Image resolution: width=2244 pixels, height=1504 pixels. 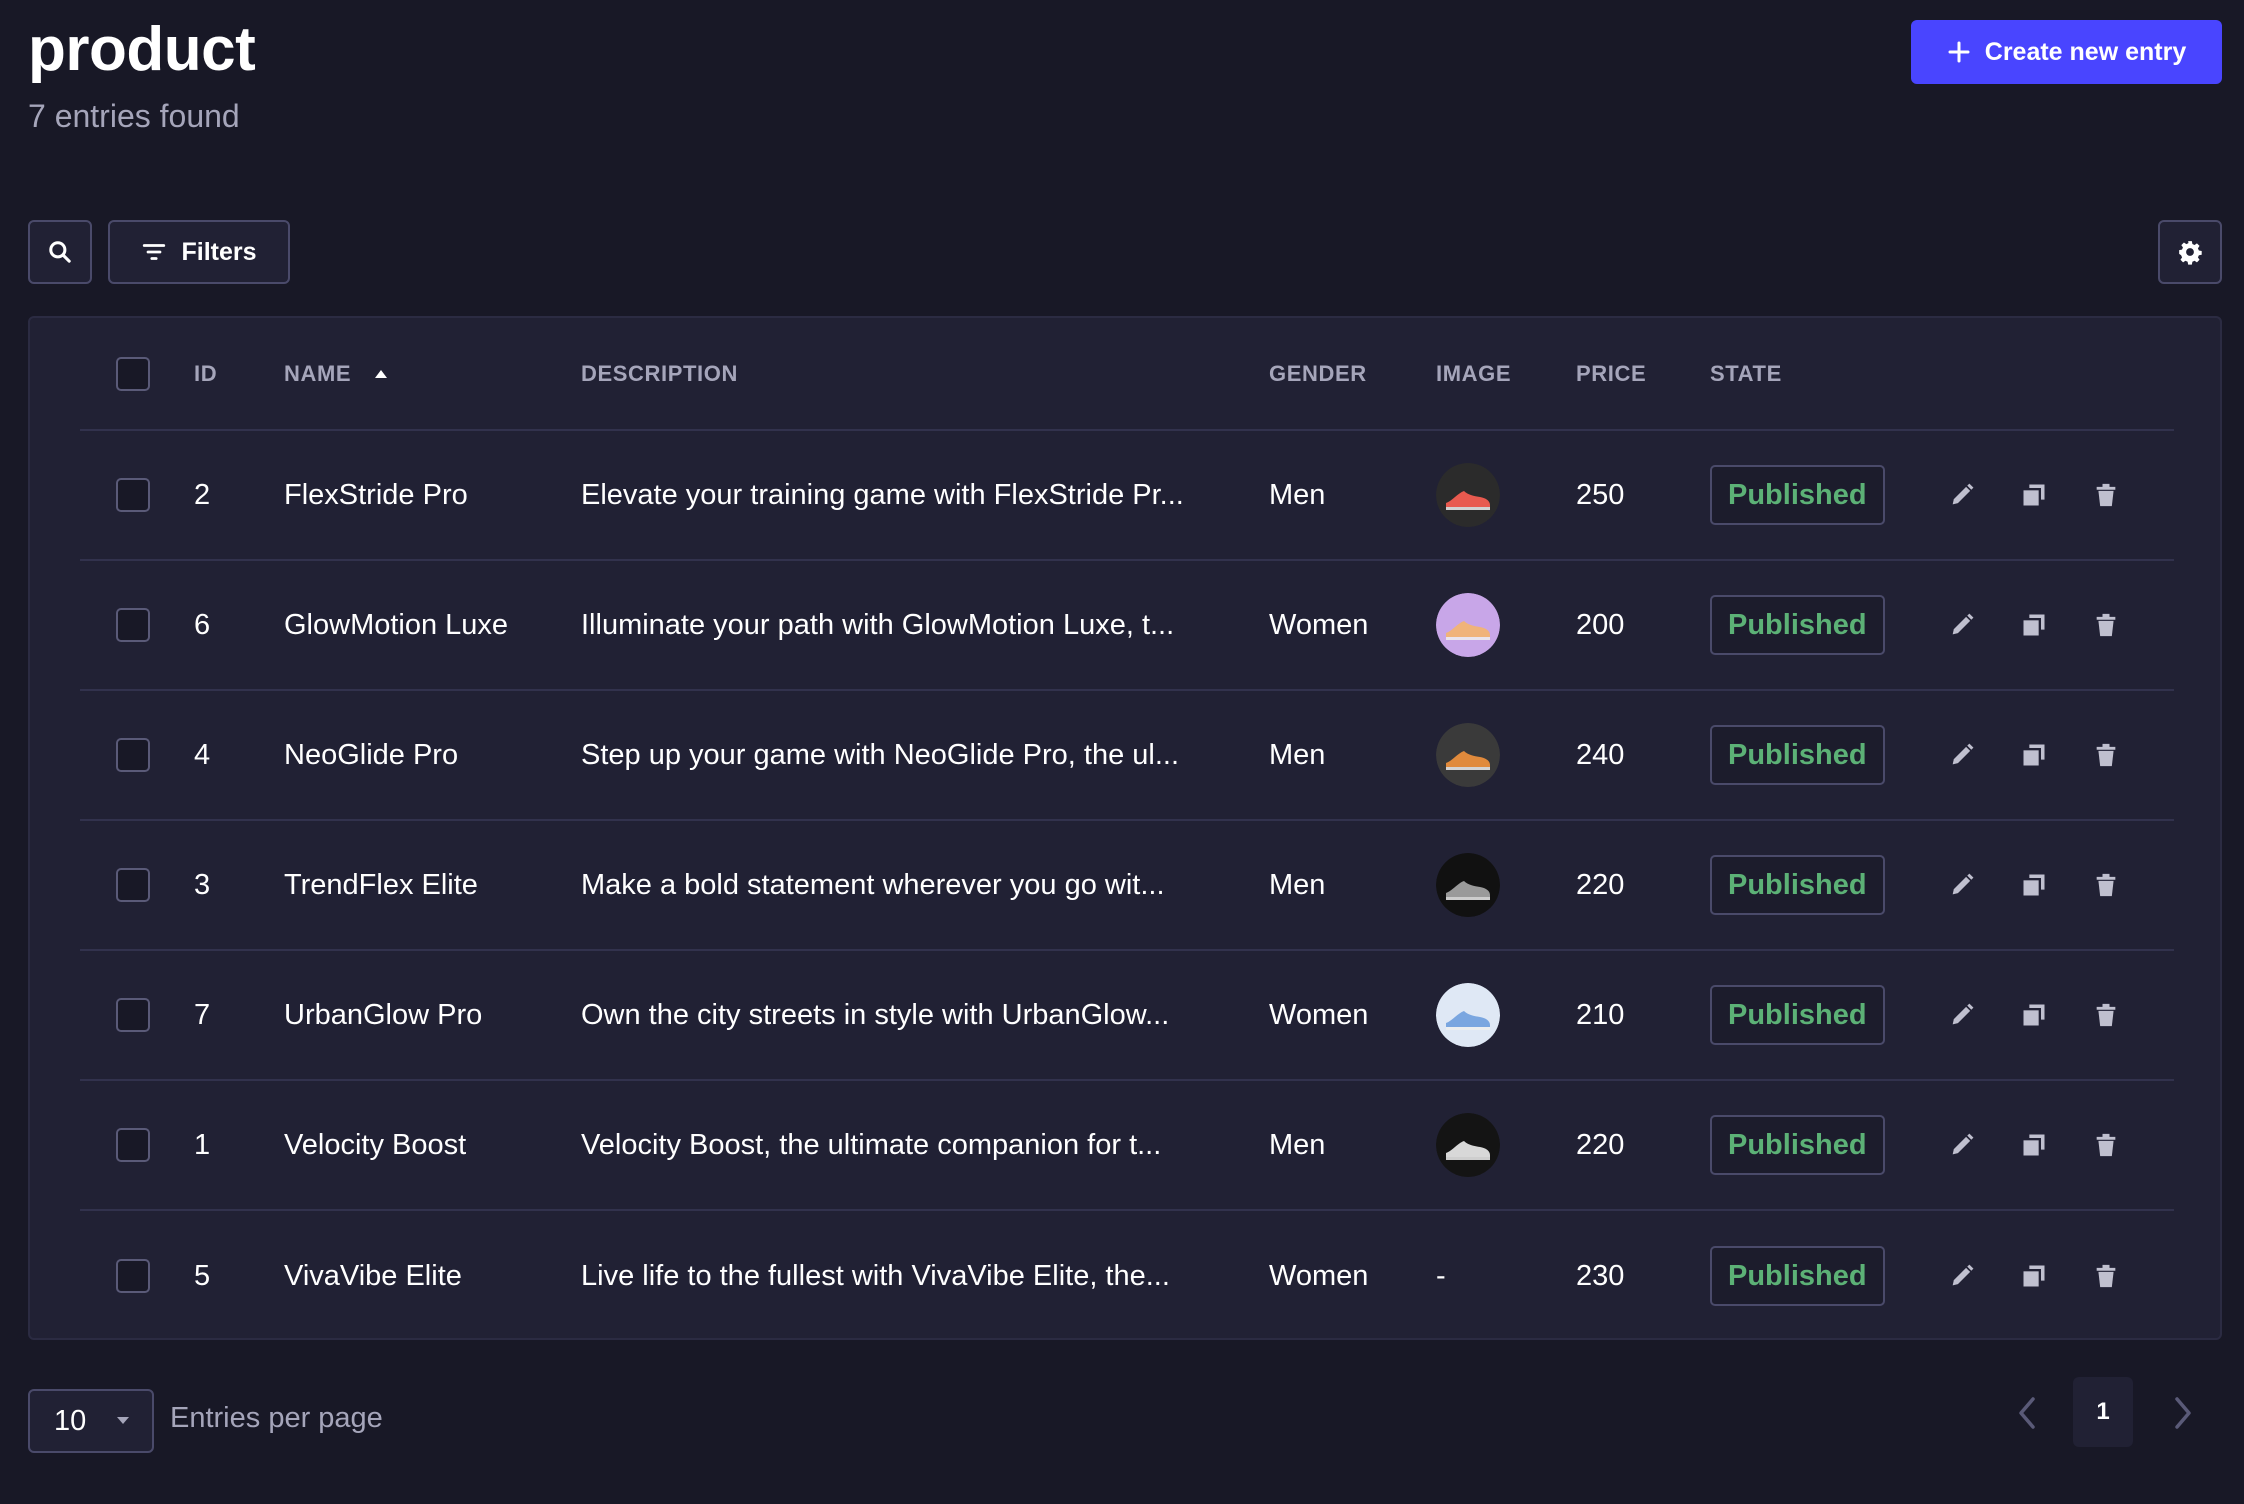 I want to click on entries-count: 7 entries found, so click(x=134, y=116).